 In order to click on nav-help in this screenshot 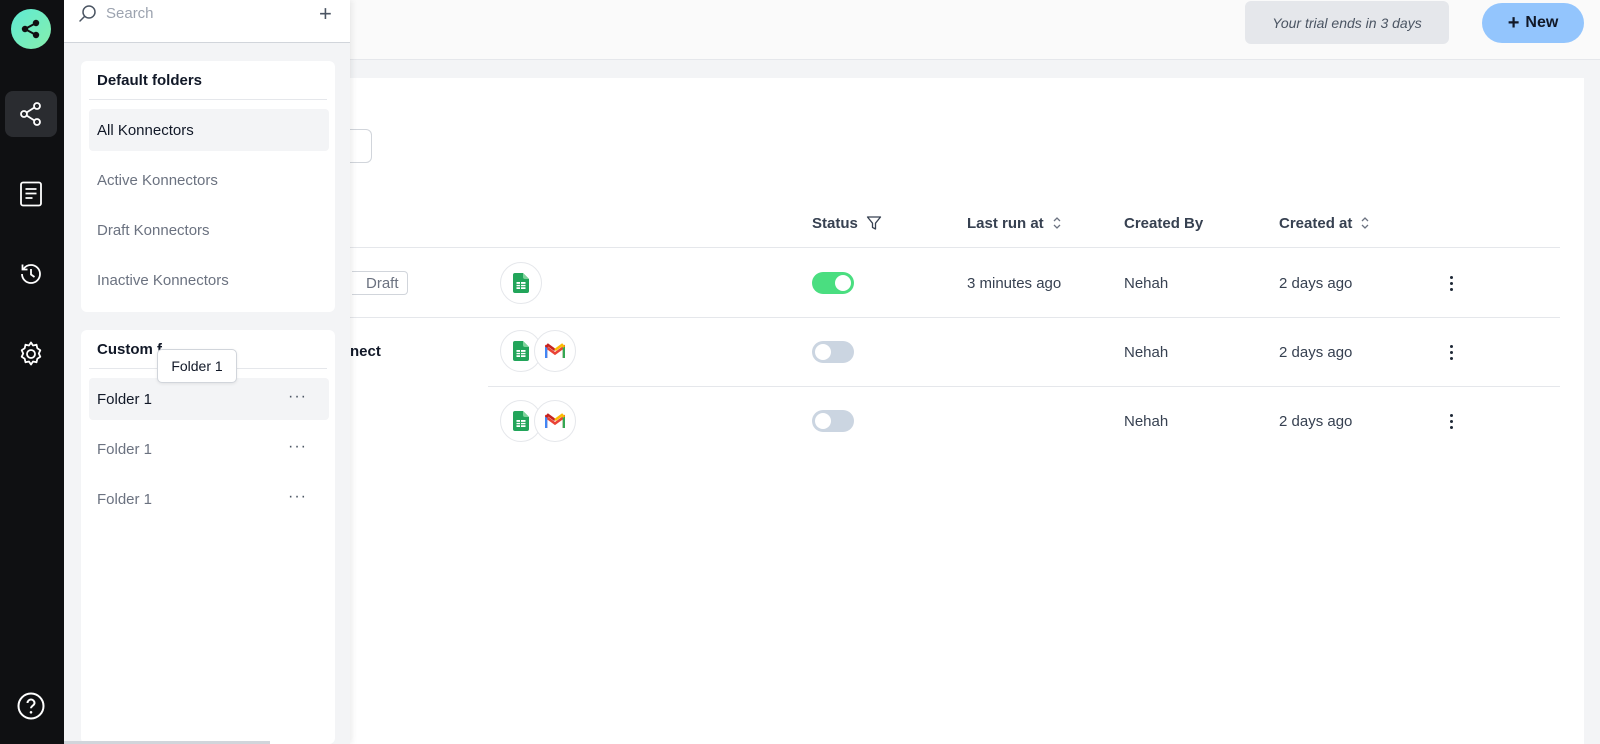, I will do `click(31, 706)`.